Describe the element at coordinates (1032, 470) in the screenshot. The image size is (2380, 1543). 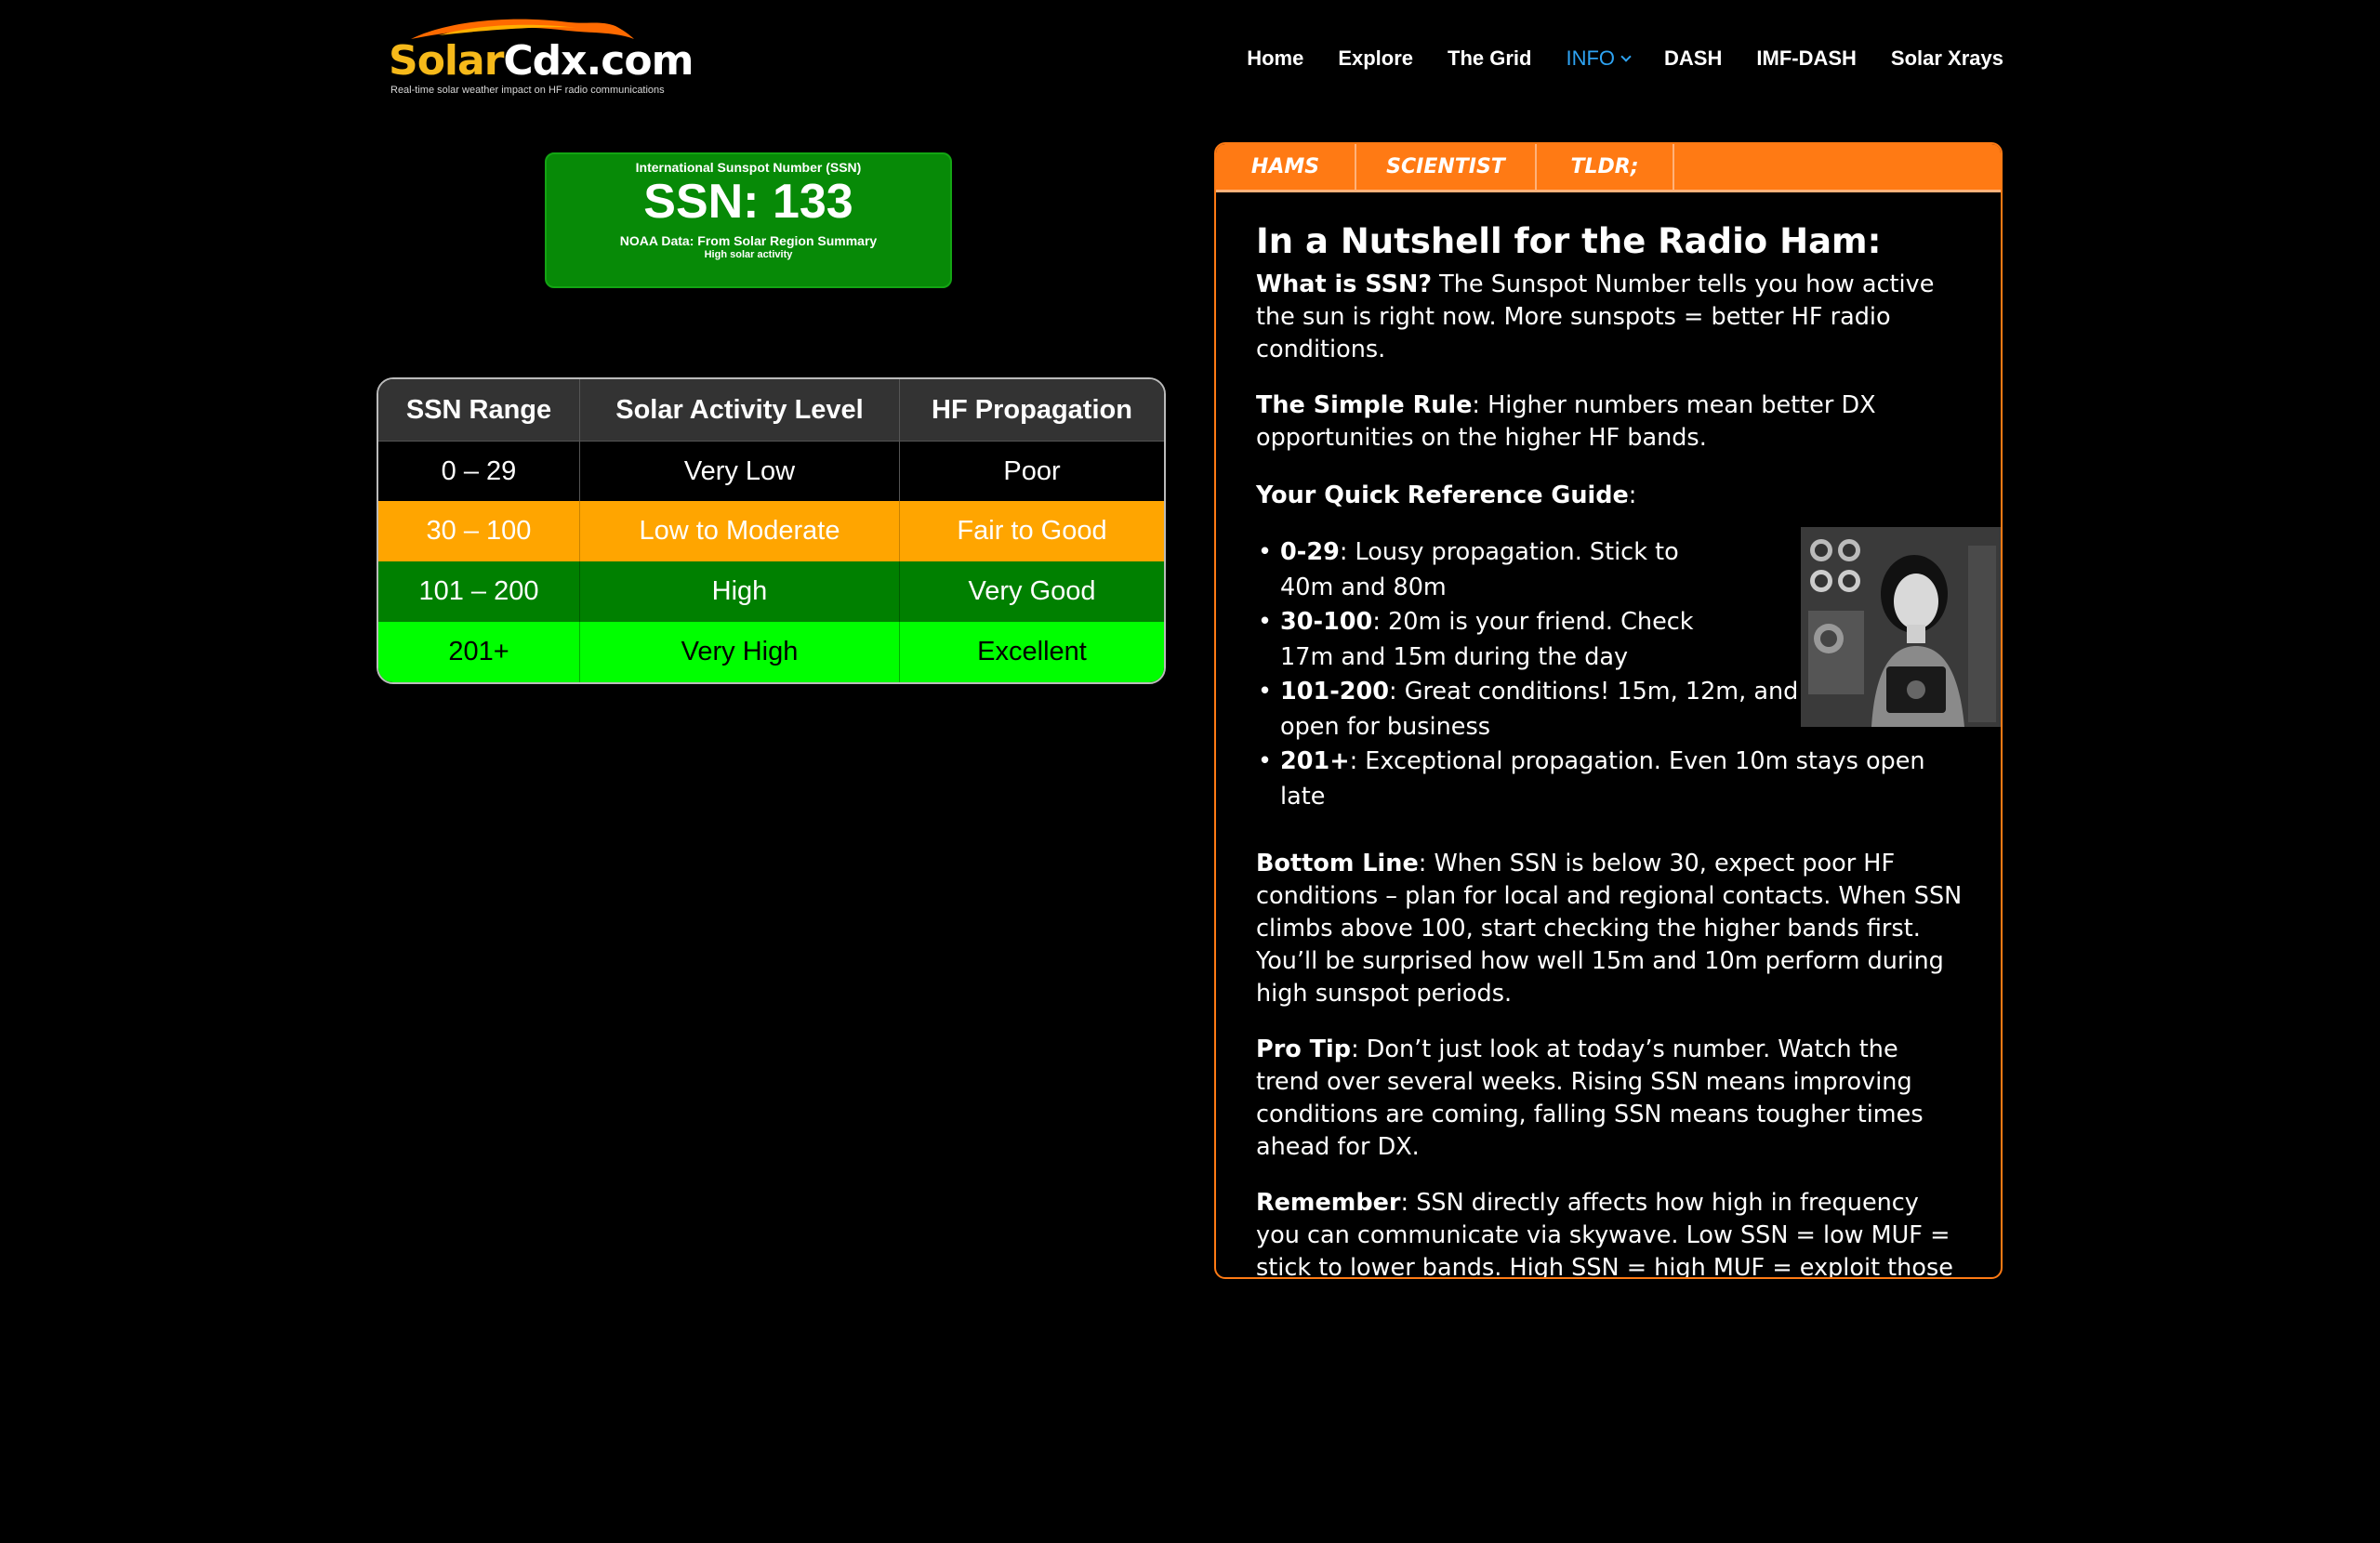
I see `table-cell: Poor` at that location.